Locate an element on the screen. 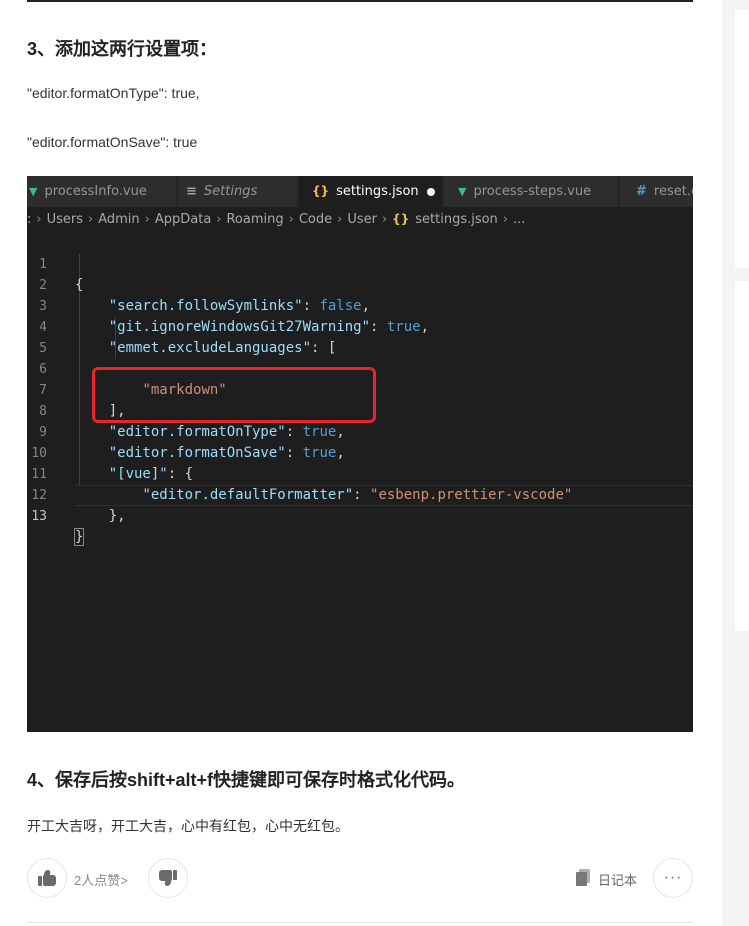  likes-count: 2人点赞 is located at coordinates (97, 880).